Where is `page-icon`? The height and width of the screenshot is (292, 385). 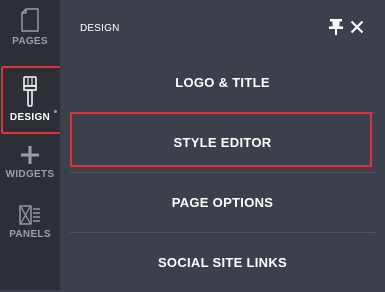
page-icon is located at coordinates (30, 20).